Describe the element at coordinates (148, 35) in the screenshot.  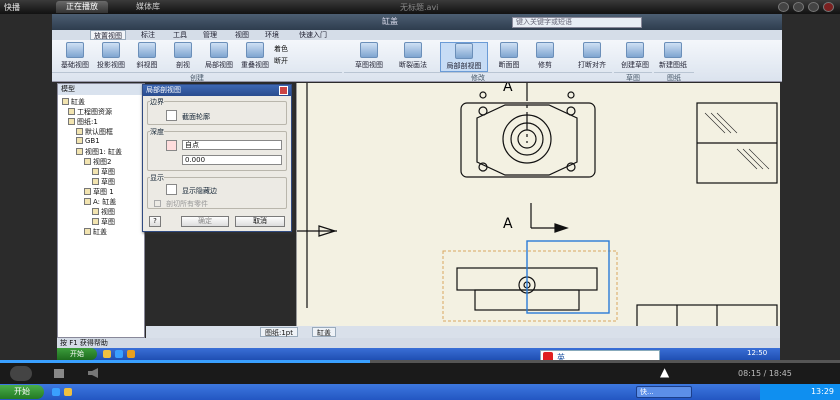
I see `tab-annotate: 标注` at that location.